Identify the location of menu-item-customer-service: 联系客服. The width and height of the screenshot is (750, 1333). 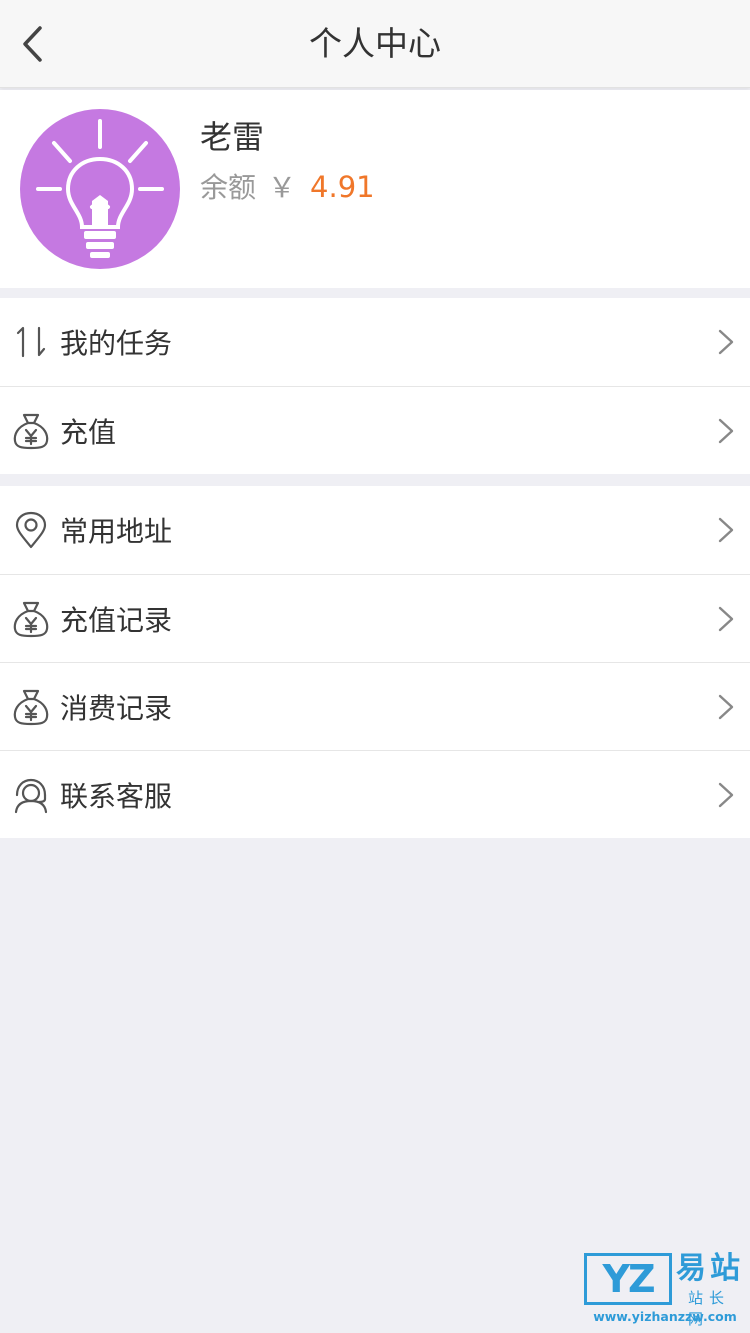
(375, 794).